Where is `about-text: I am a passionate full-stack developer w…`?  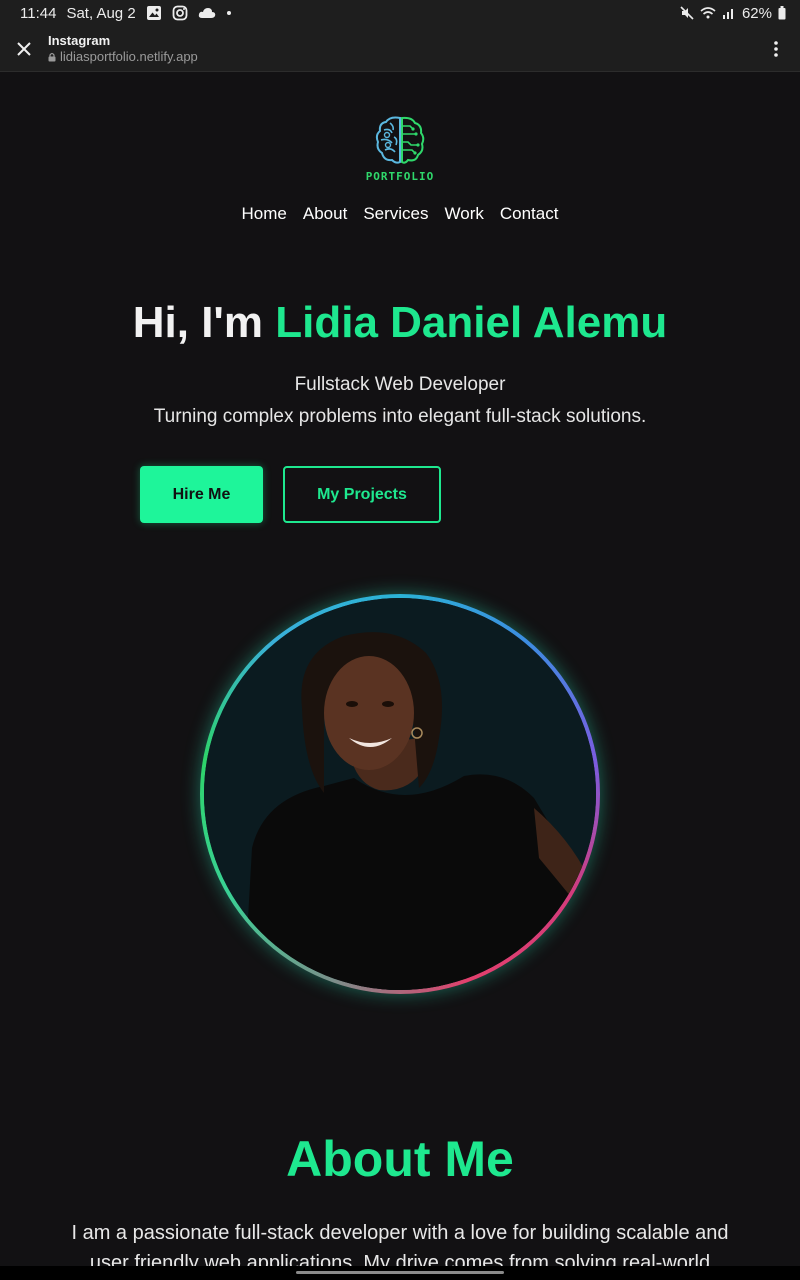 about-text: I am a passionate full-stack developer w… is located at coordinates (400, 1244).